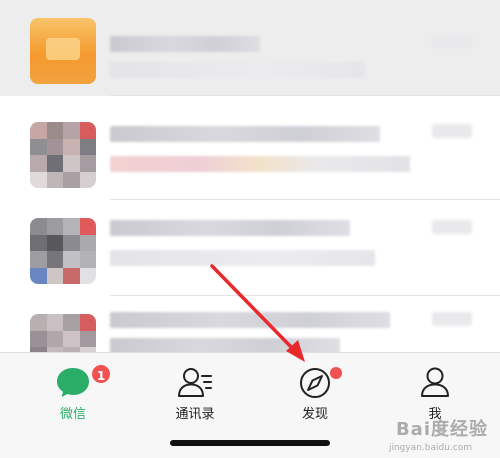 This screenshot has width=500, height=458. What do you see at coordinates (101, 374) in the screenshot?
I see `unread-badge: 1` at bounding box center [101, 374].